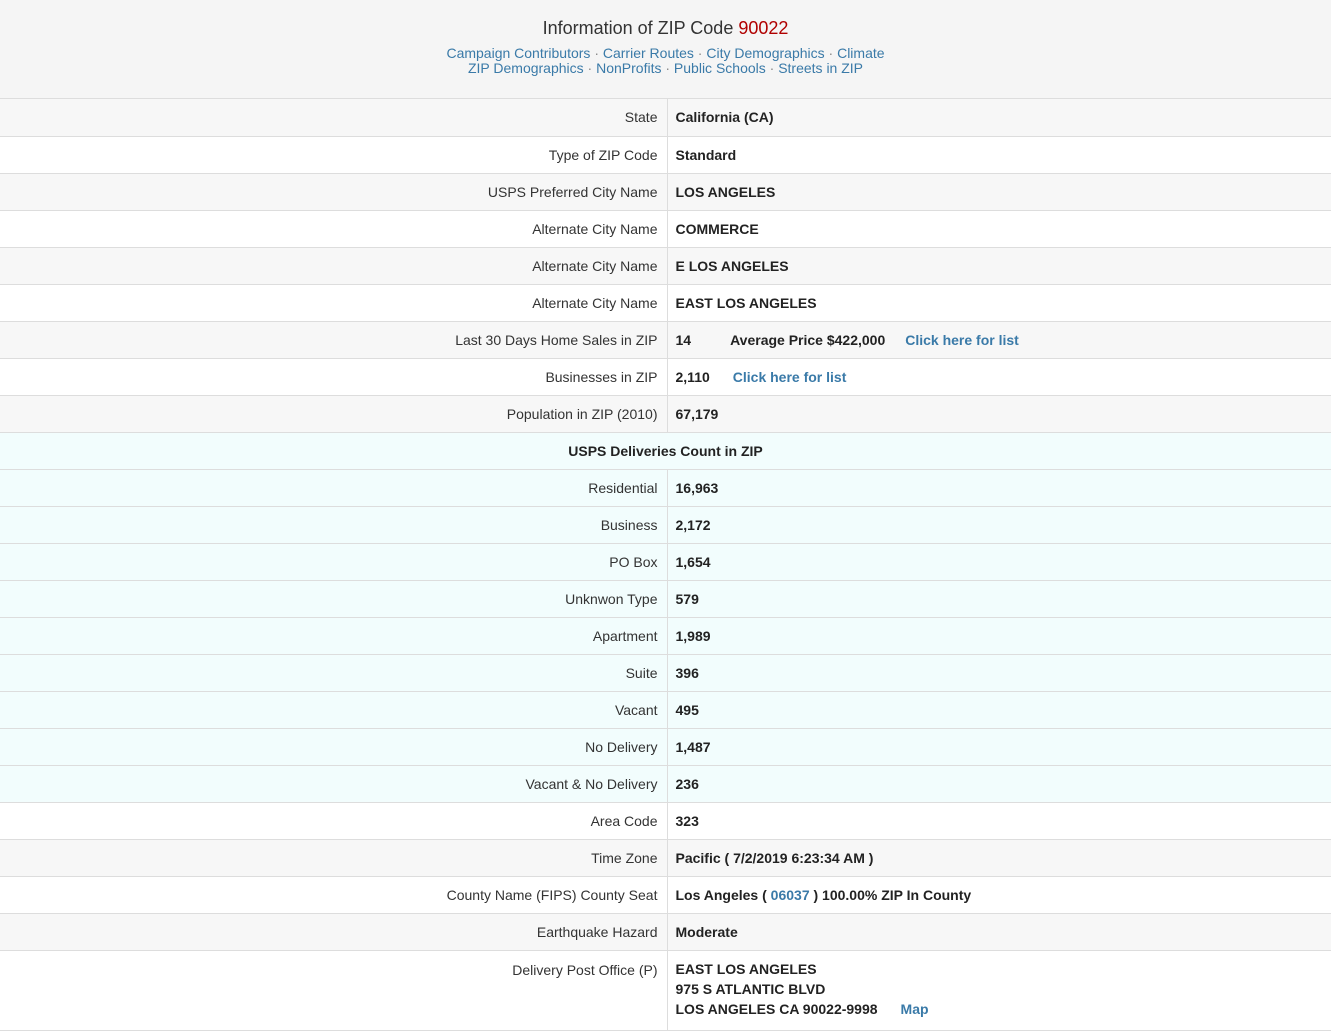  I want to click on row-label: Population in ZIP (2010), so click(333, 413).